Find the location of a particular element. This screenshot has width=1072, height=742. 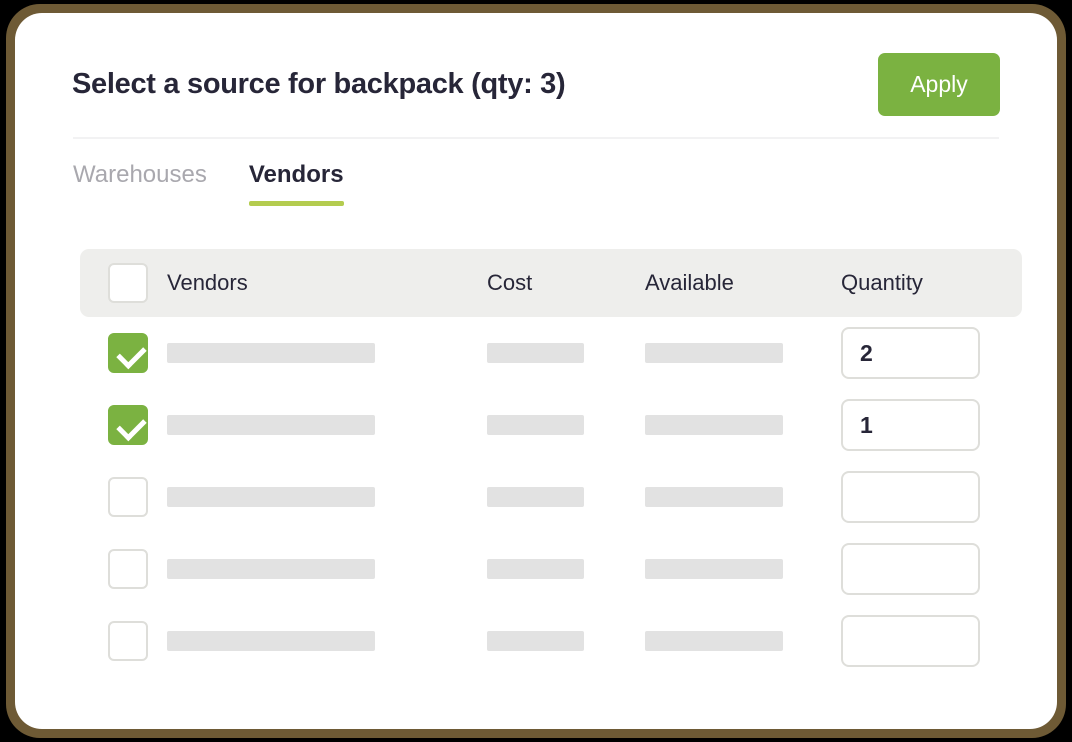

page-title: Select a source for backpack (qty: 3) is located at coordinates (319, 83).